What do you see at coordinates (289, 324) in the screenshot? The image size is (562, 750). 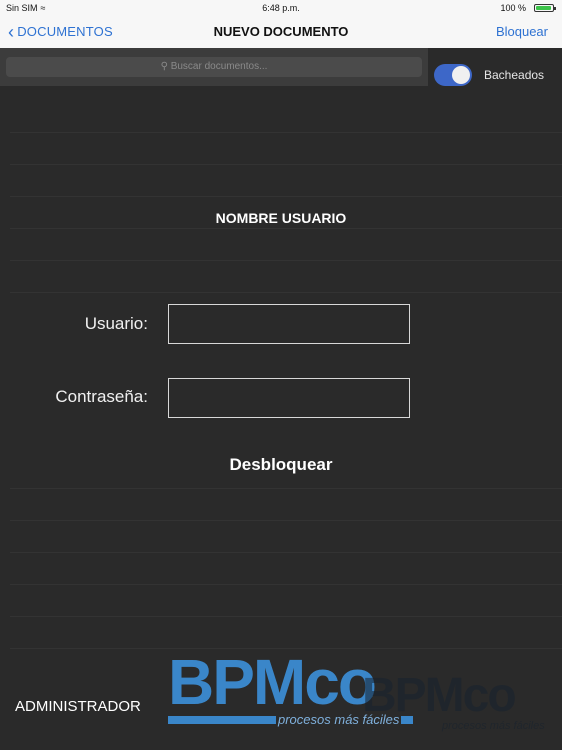 I see `username-field` at bounding box center [289, 324].